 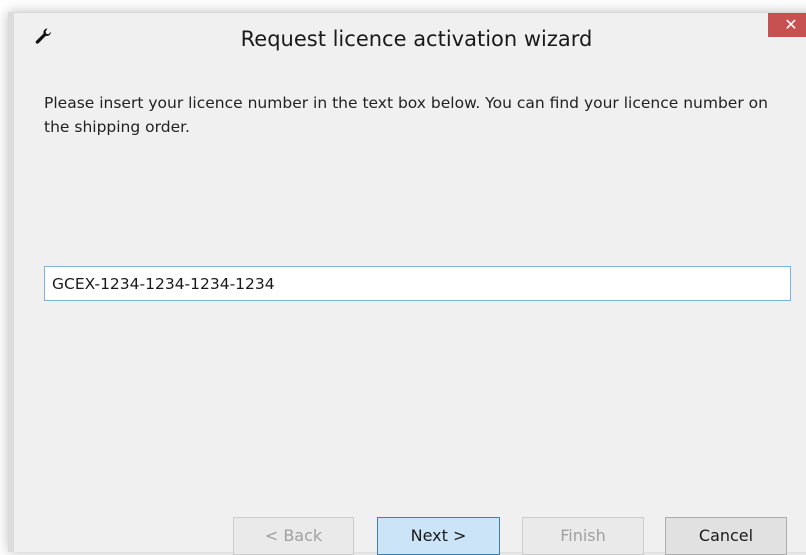 I want to click on cancel-button: Cancel, so click(x=726, y=536).